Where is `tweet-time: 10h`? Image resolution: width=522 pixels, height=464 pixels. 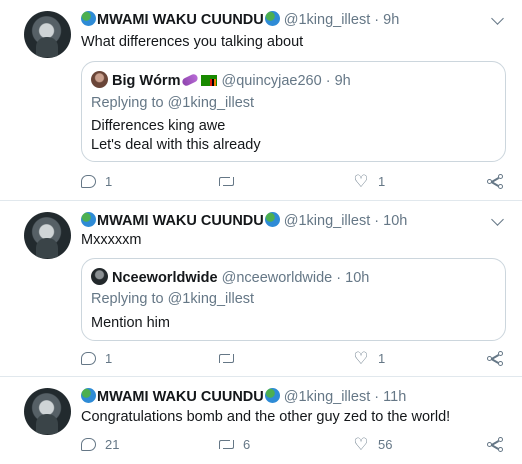 tweet-time: 10h is located at coordinates (395, 221).